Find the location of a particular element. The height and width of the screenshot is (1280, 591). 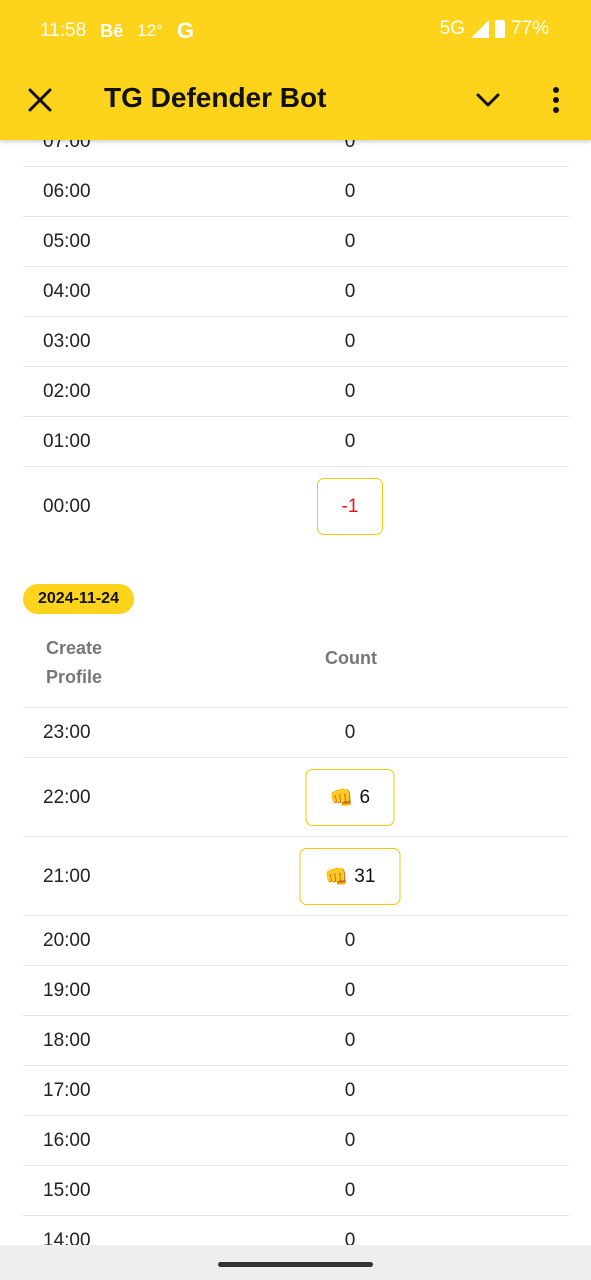

table-row: 21:00 👊 31 is located at coordinates (296, 876).